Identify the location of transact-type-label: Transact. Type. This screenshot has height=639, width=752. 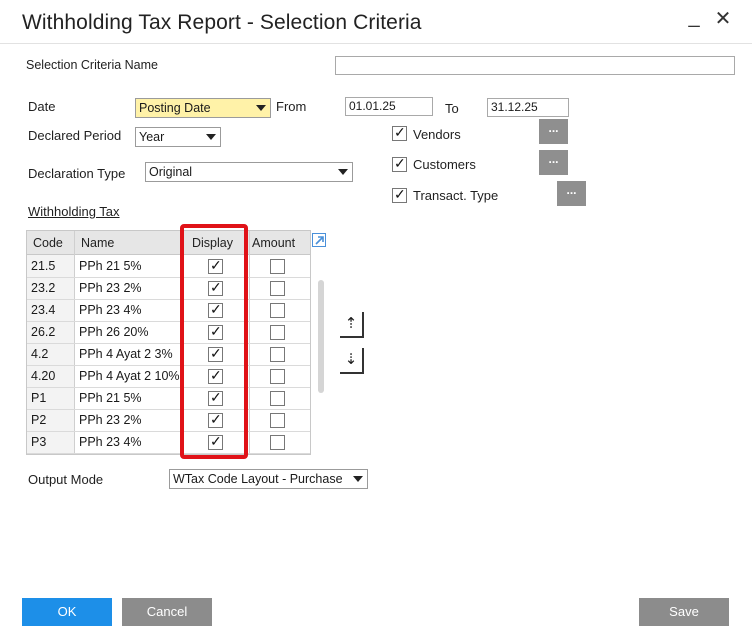
(456, 195).